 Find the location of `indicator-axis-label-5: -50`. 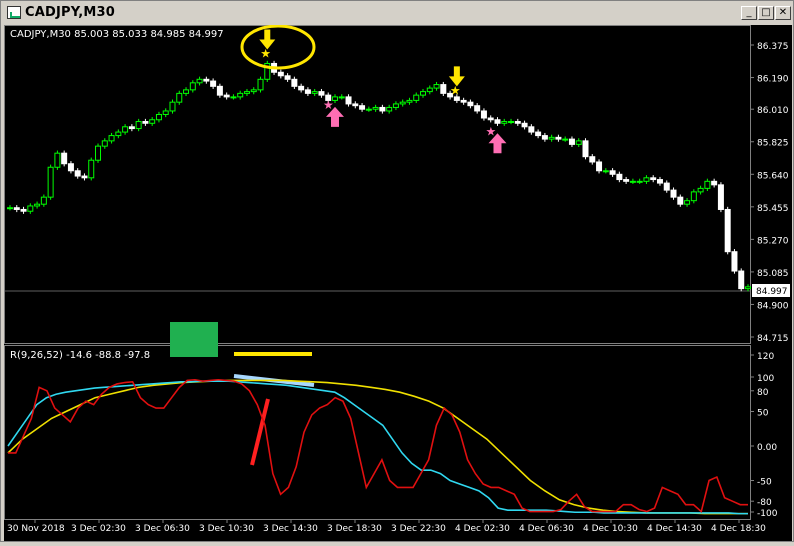

indicator-axis-label-5: -50 is located at coordinates (764, 483).